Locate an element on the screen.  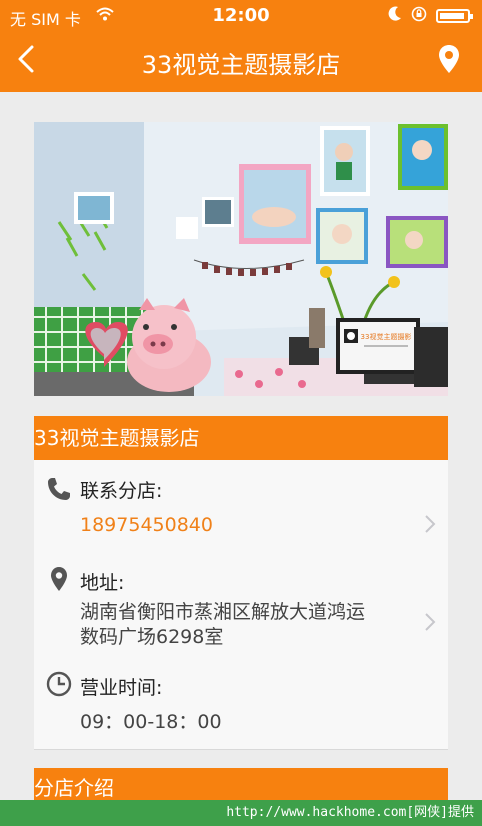
address-label: 地址: is located at coordinates (102, 583).